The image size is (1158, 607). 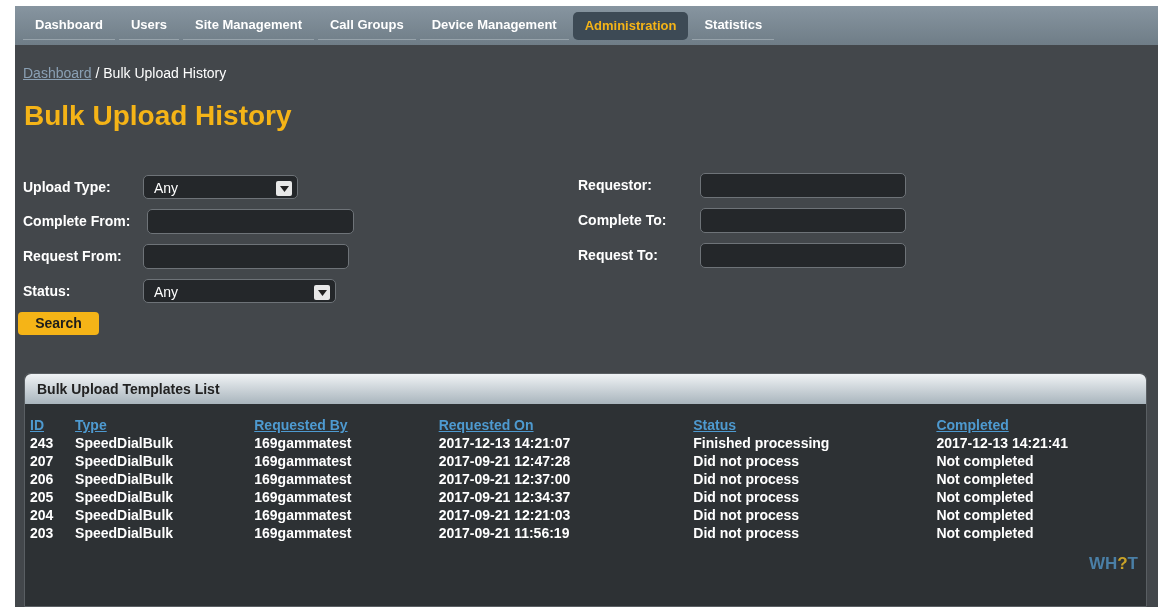 I want to click on logo: WH?T, so click(x=1113, y=563).